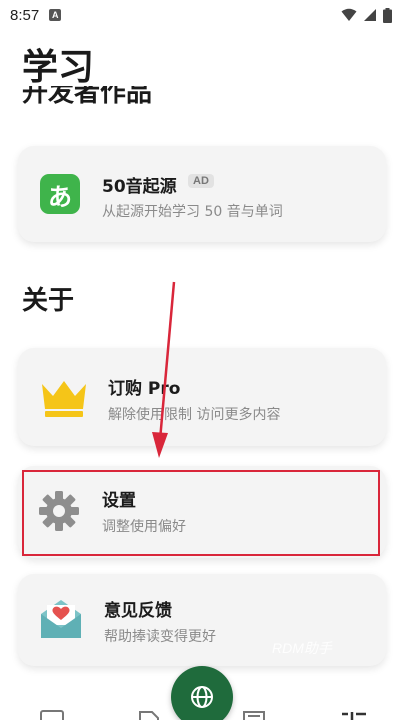 The width and height of the screenshot is (402, 720). I want to click on crown-icon, so click(64, 399).